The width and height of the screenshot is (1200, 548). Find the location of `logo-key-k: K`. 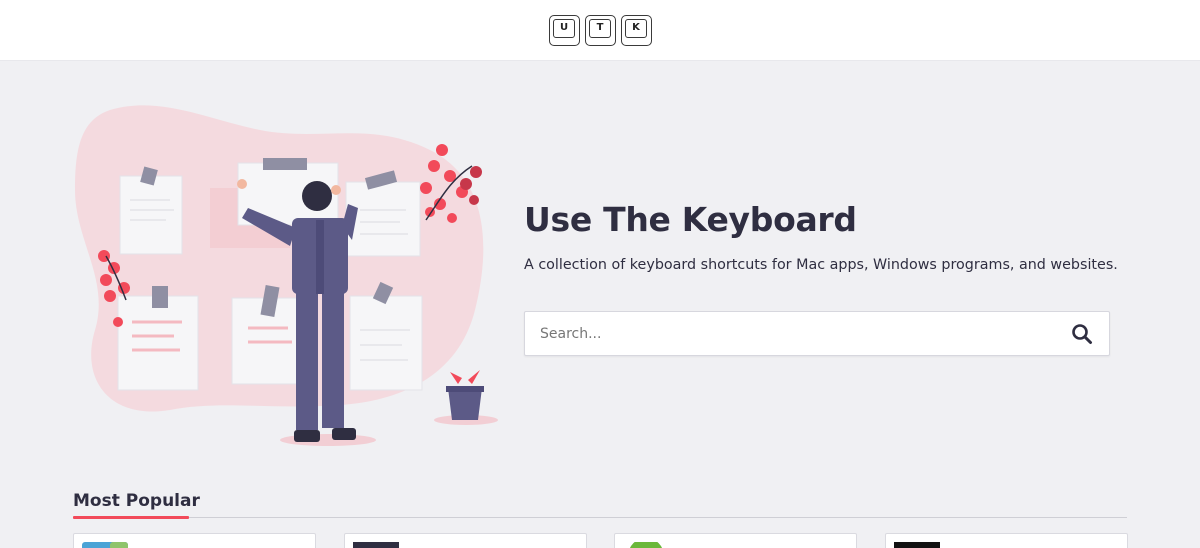

logo-key-k: K is located at coordinates (636, 30).